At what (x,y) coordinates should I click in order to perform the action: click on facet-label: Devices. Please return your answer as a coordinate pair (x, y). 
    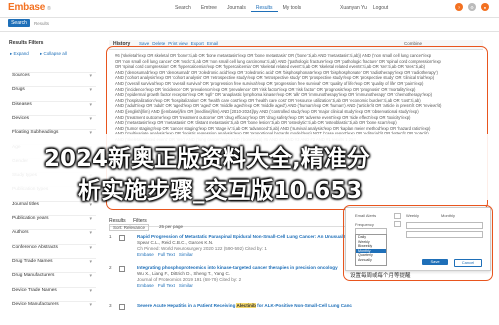
    Looking at the image, I should click on (21, 118).